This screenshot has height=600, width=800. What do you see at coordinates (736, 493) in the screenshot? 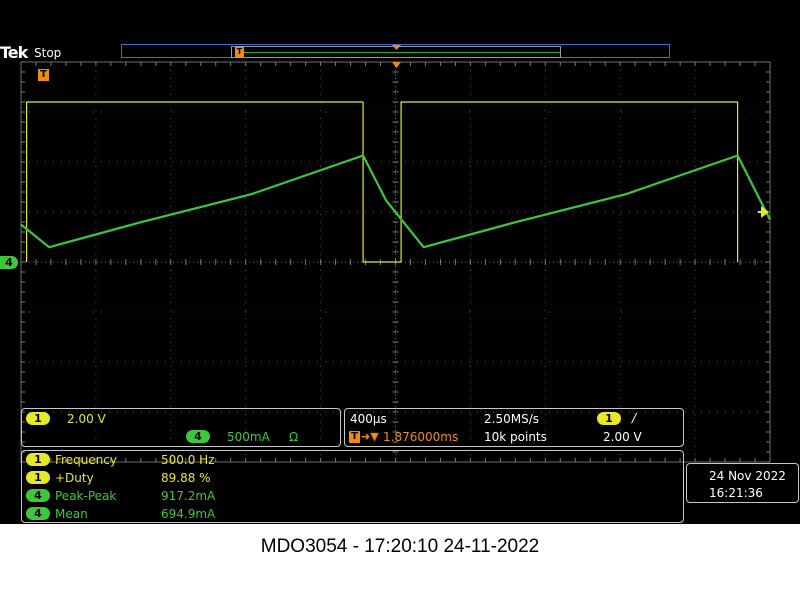
I see `clock-time: 16:21:36` at bounding box center [736, 493].